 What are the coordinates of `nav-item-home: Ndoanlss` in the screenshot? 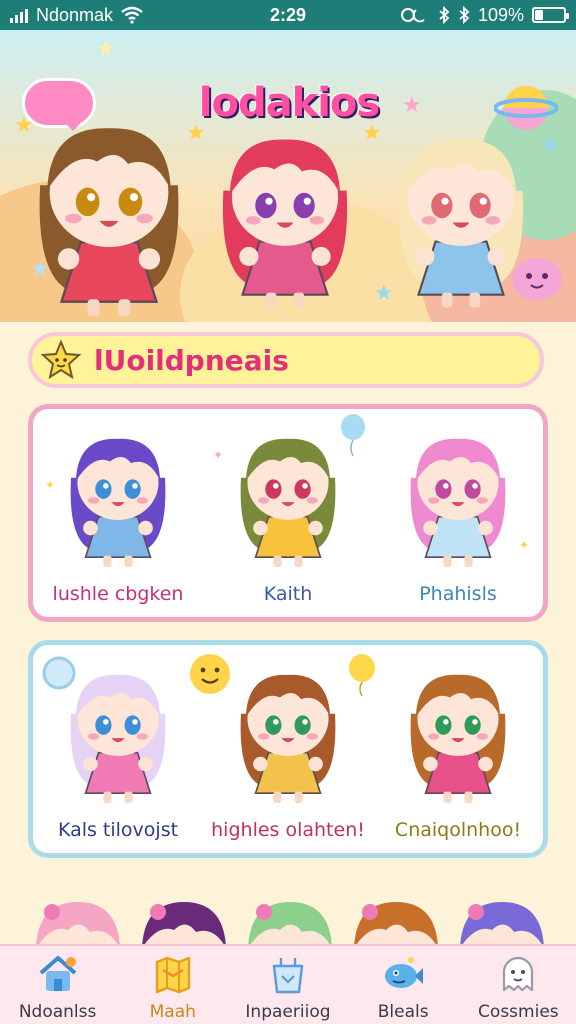 It's located at (58, 985).